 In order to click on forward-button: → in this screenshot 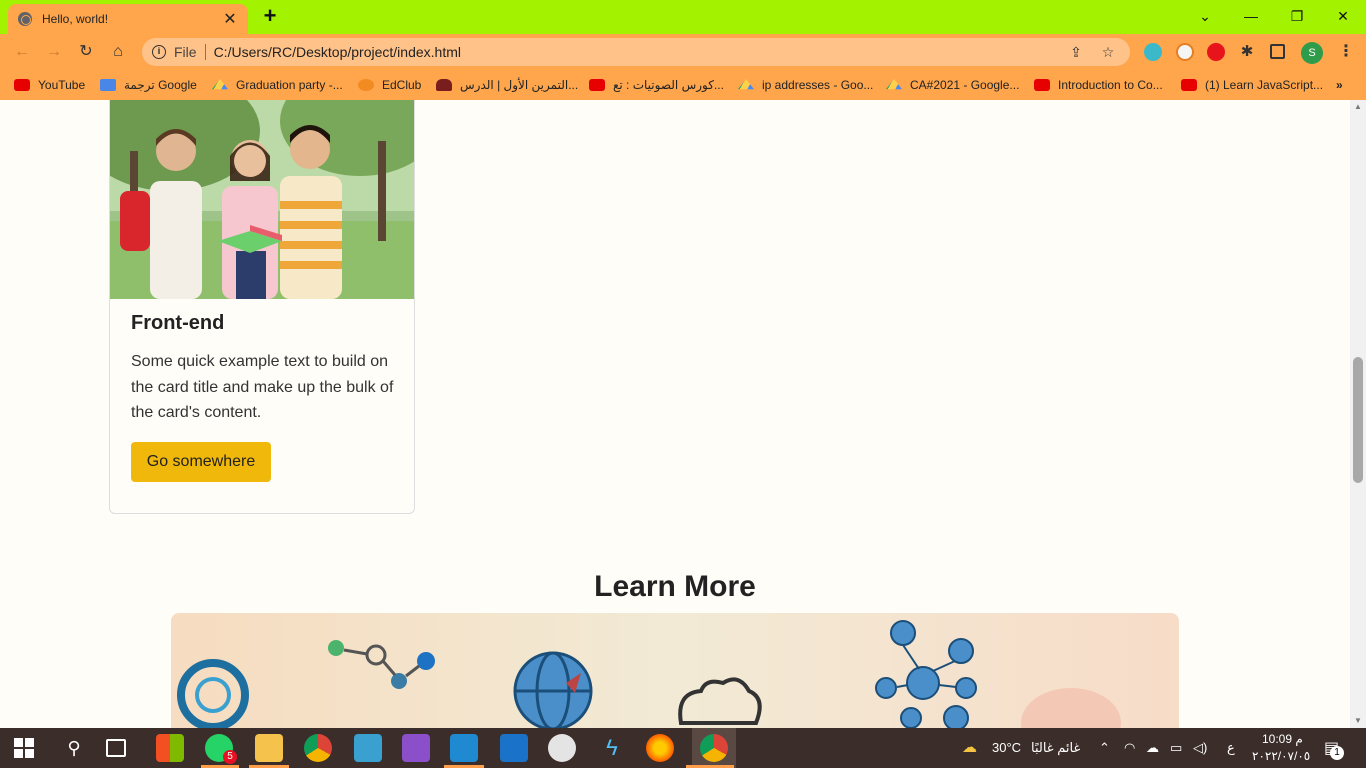, I will do `click(54, 52)`.